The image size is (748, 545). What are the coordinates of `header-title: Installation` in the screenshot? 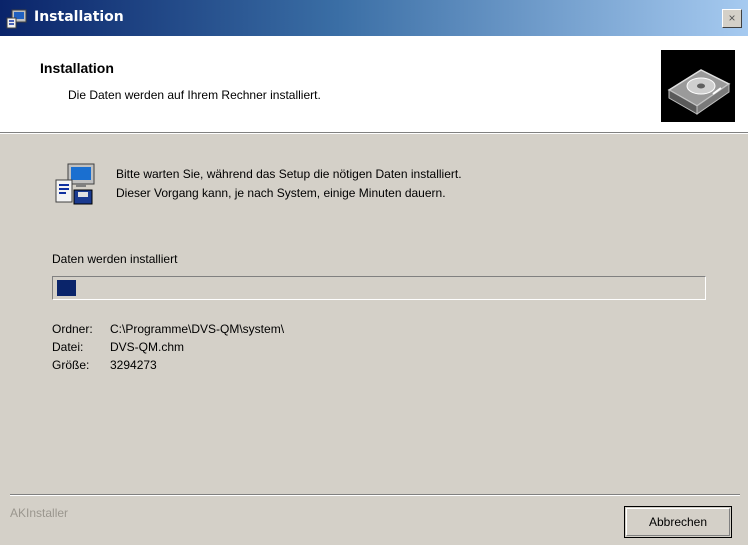 It's located at (77, 68).